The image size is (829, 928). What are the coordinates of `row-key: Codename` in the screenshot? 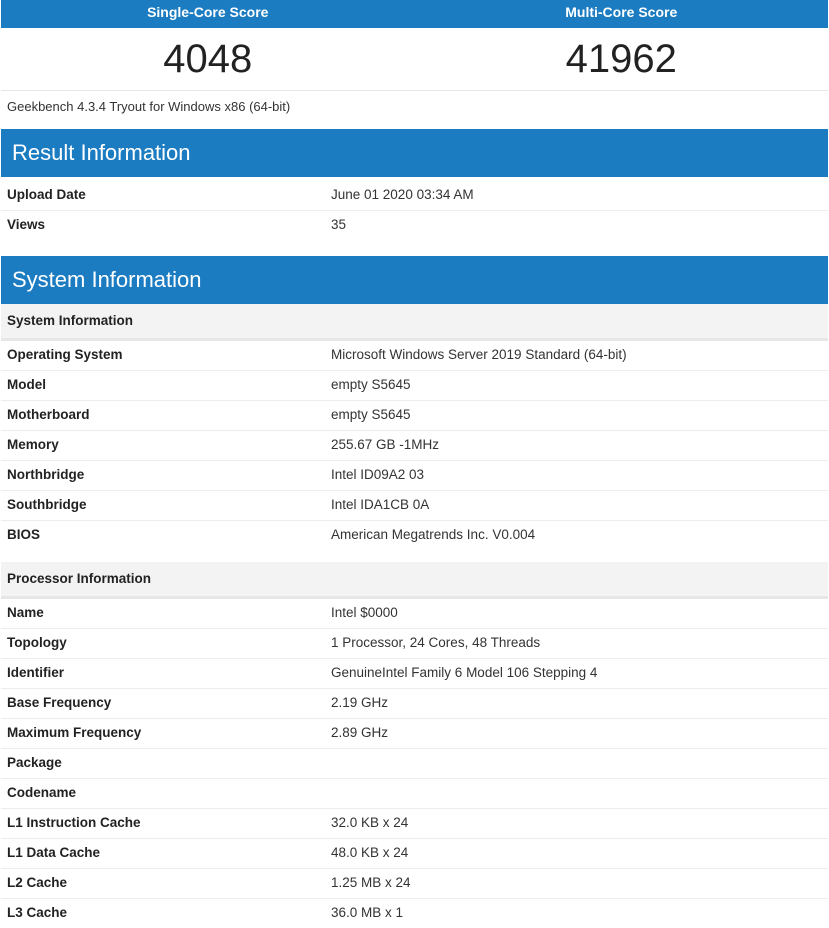 It's located at (42, 792).